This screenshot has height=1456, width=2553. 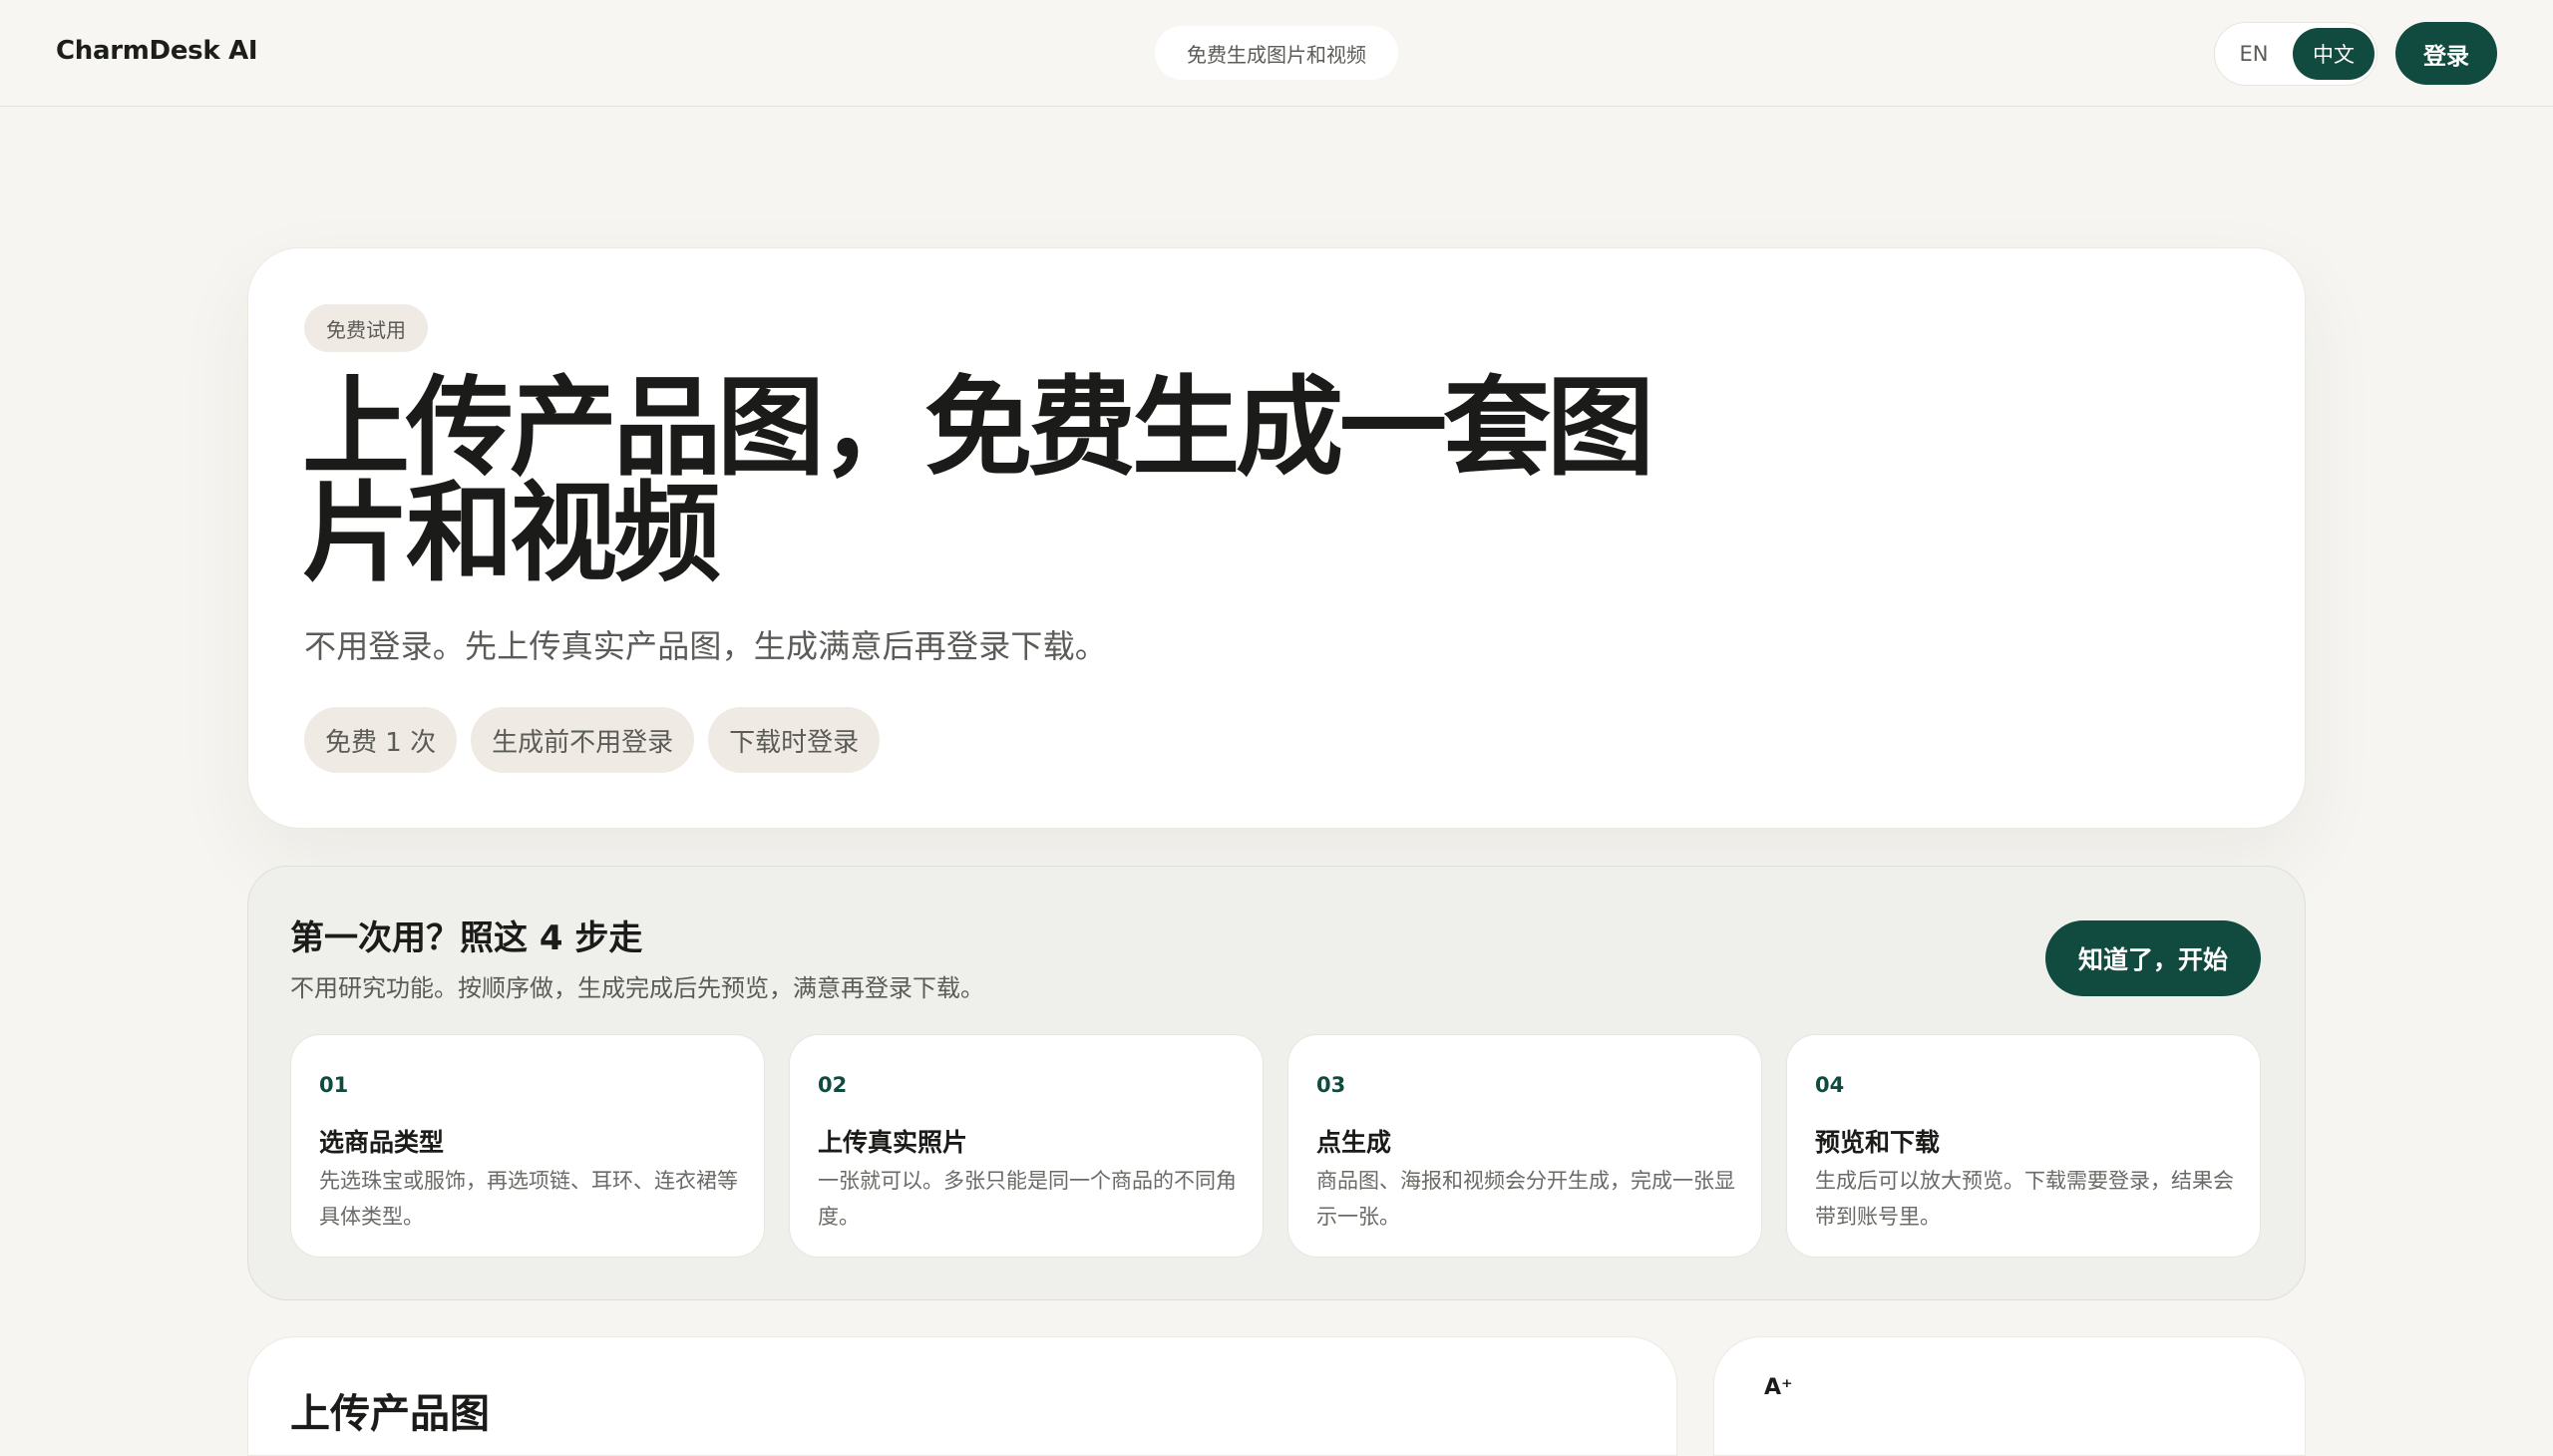 I want to click on hero-pills: 免费 1 次 生成前不用登录 下载时登录, so click(x=592, y=740).